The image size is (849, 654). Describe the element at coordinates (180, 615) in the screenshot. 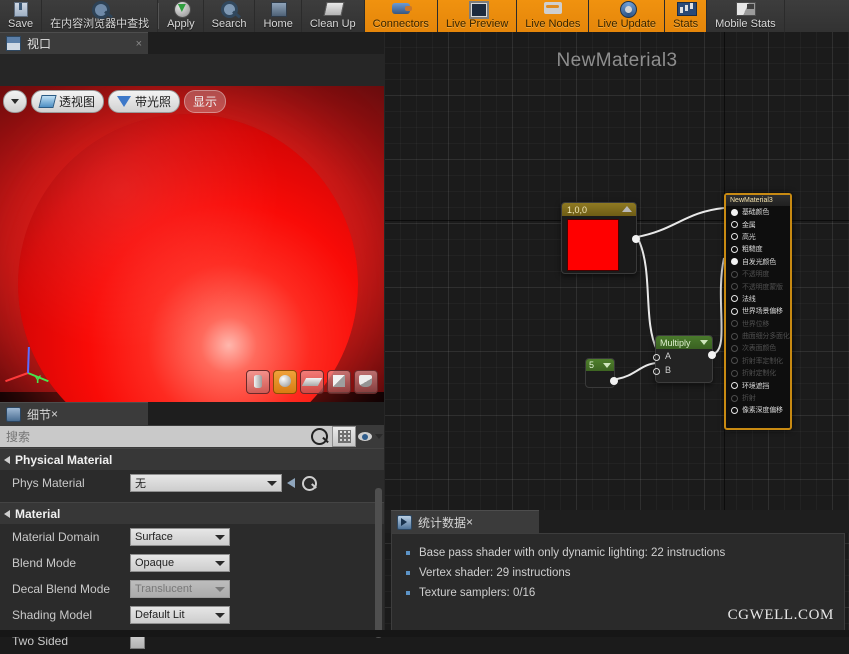

I see `shading-model-combo: Default Lit` at that location.